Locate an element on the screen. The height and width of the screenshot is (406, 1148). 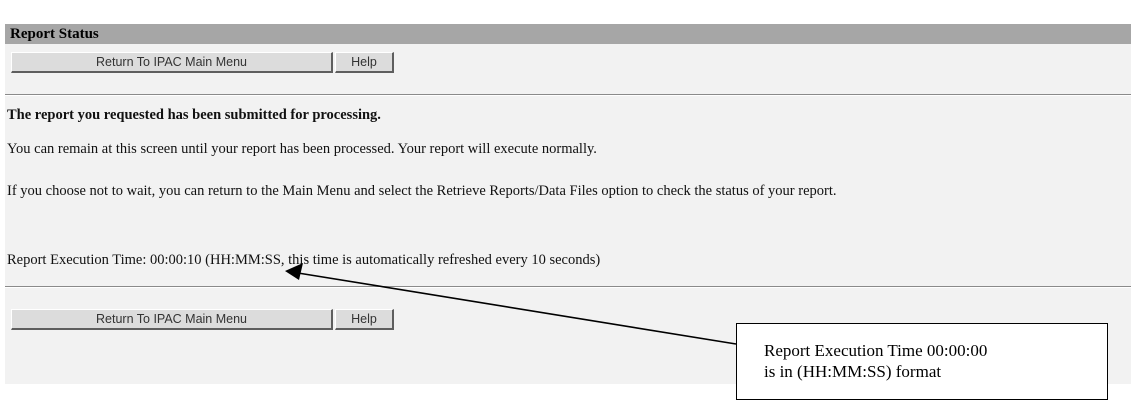
page-title: Report Status is located at coordinates (54, 34).